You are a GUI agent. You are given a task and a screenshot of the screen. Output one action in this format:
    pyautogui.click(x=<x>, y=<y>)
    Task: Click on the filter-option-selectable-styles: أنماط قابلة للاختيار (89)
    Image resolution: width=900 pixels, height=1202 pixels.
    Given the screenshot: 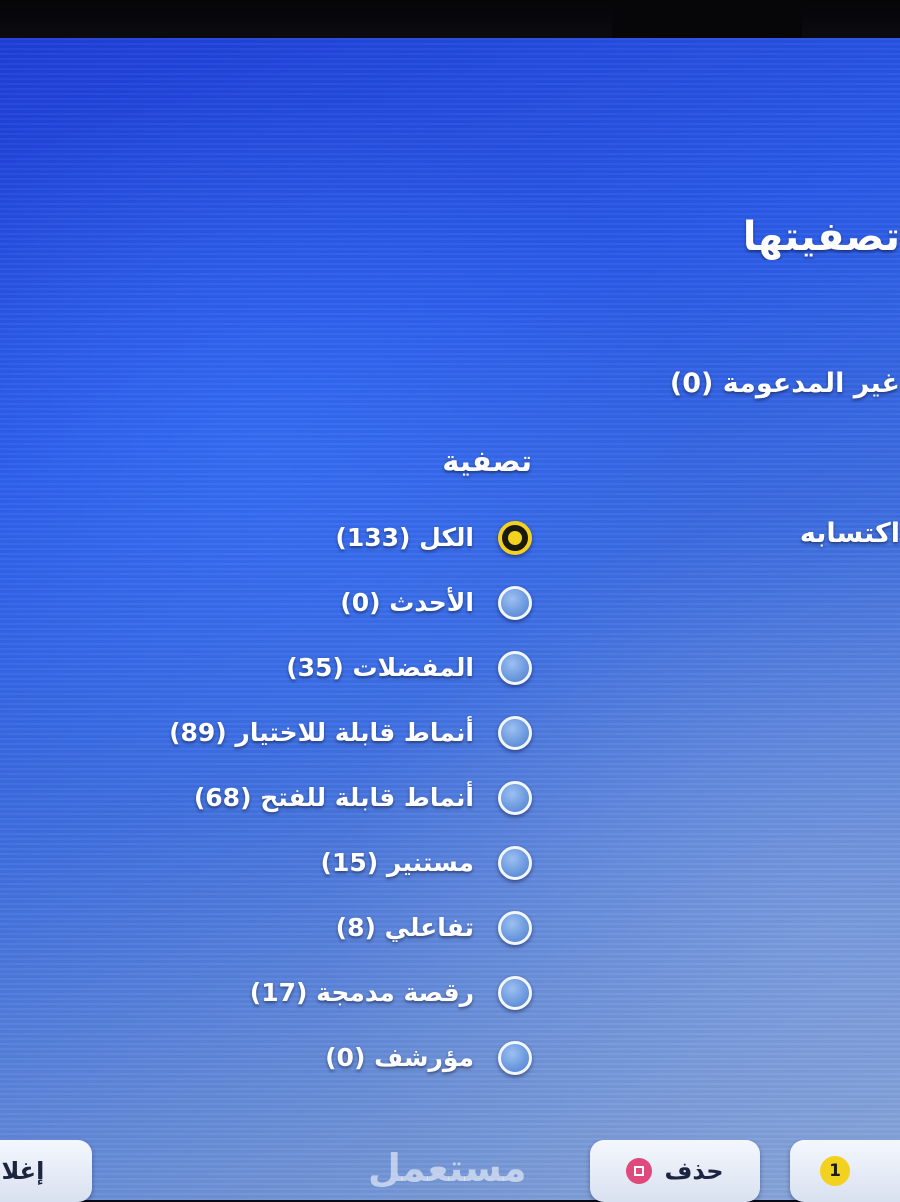 What is the action you would take?
    pyautogui.click(x=266, y=732)
    